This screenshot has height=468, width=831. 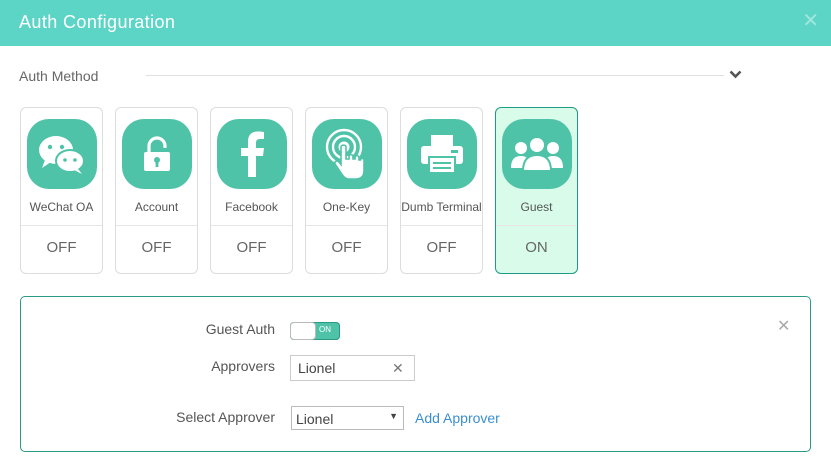 I want to click on dialog-header: Auth Configuration ✕, so click(x=415, y=23).